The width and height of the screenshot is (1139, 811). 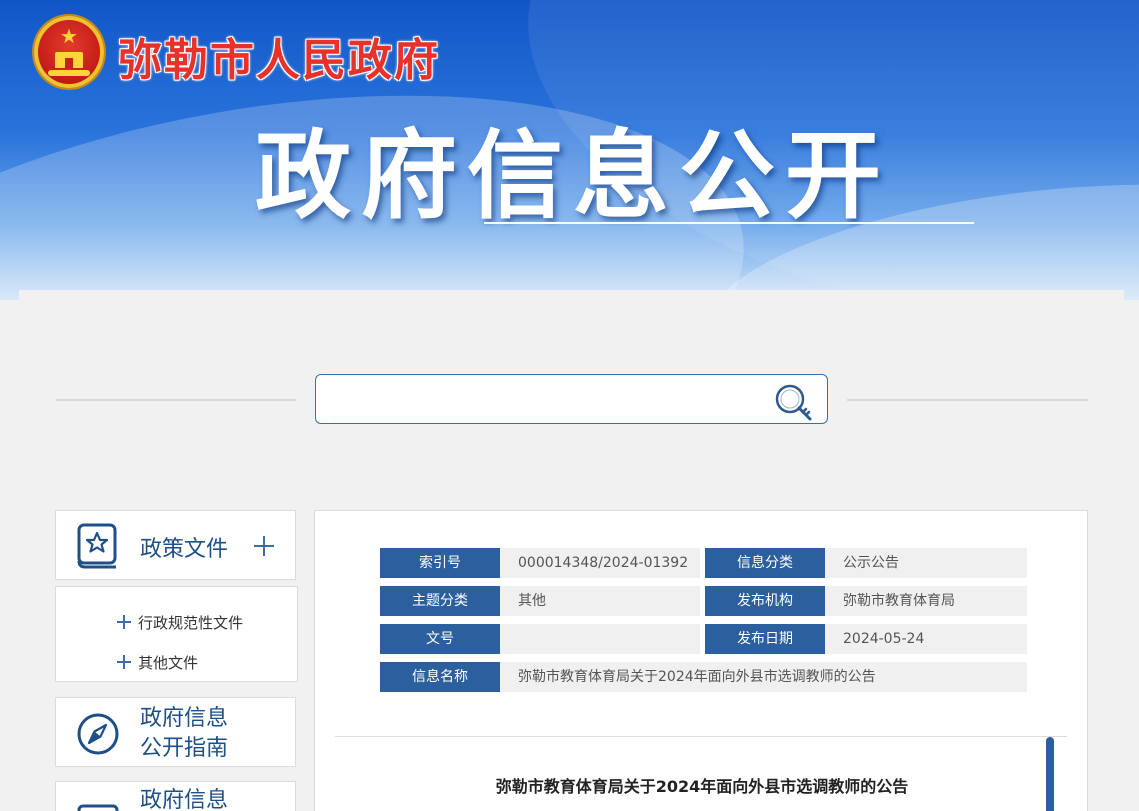 What do you see at coordinates (443, 639) in the screenshot?
I see `meta-label-doc-no: 文号` at bounding box center [443, 639].